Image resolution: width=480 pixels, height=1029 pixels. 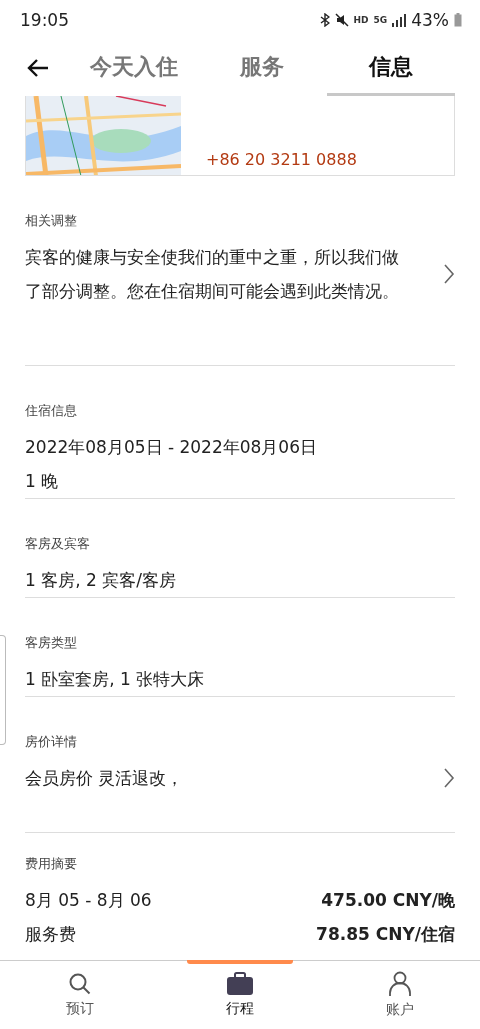 I want to click on bluetooth-icon, so click(x=324, y=20).